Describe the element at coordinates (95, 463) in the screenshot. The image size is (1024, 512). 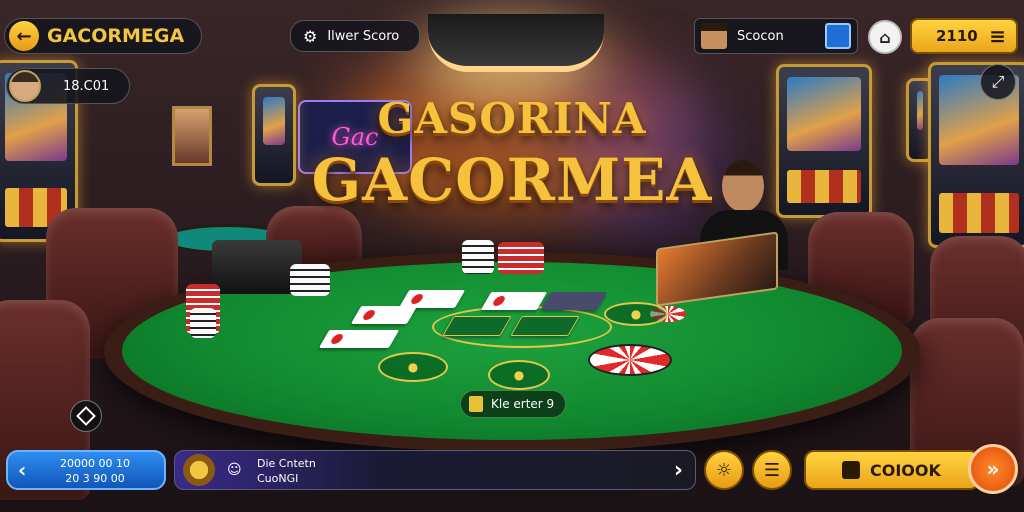
I see `bet-line1: 20000 00 10` at that location.